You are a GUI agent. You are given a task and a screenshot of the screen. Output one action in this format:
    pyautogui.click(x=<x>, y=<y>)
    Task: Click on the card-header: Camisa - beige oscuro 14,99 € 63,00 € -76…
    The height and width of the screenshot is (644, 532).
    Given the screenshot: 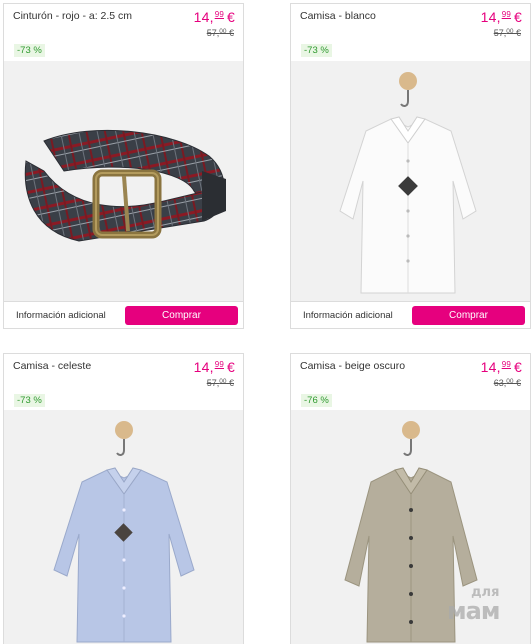 What is the action you would take?
    pyautogui.click(x=410, y=382)
    